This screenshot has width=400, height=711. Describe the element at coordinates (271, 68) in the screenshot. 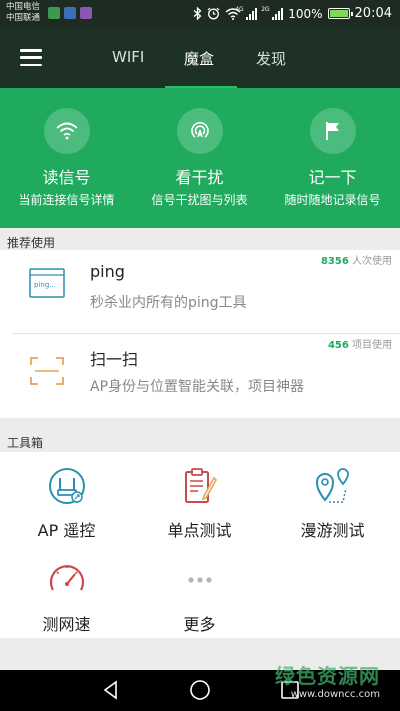

I see `tab-discover: 发现` at that location.